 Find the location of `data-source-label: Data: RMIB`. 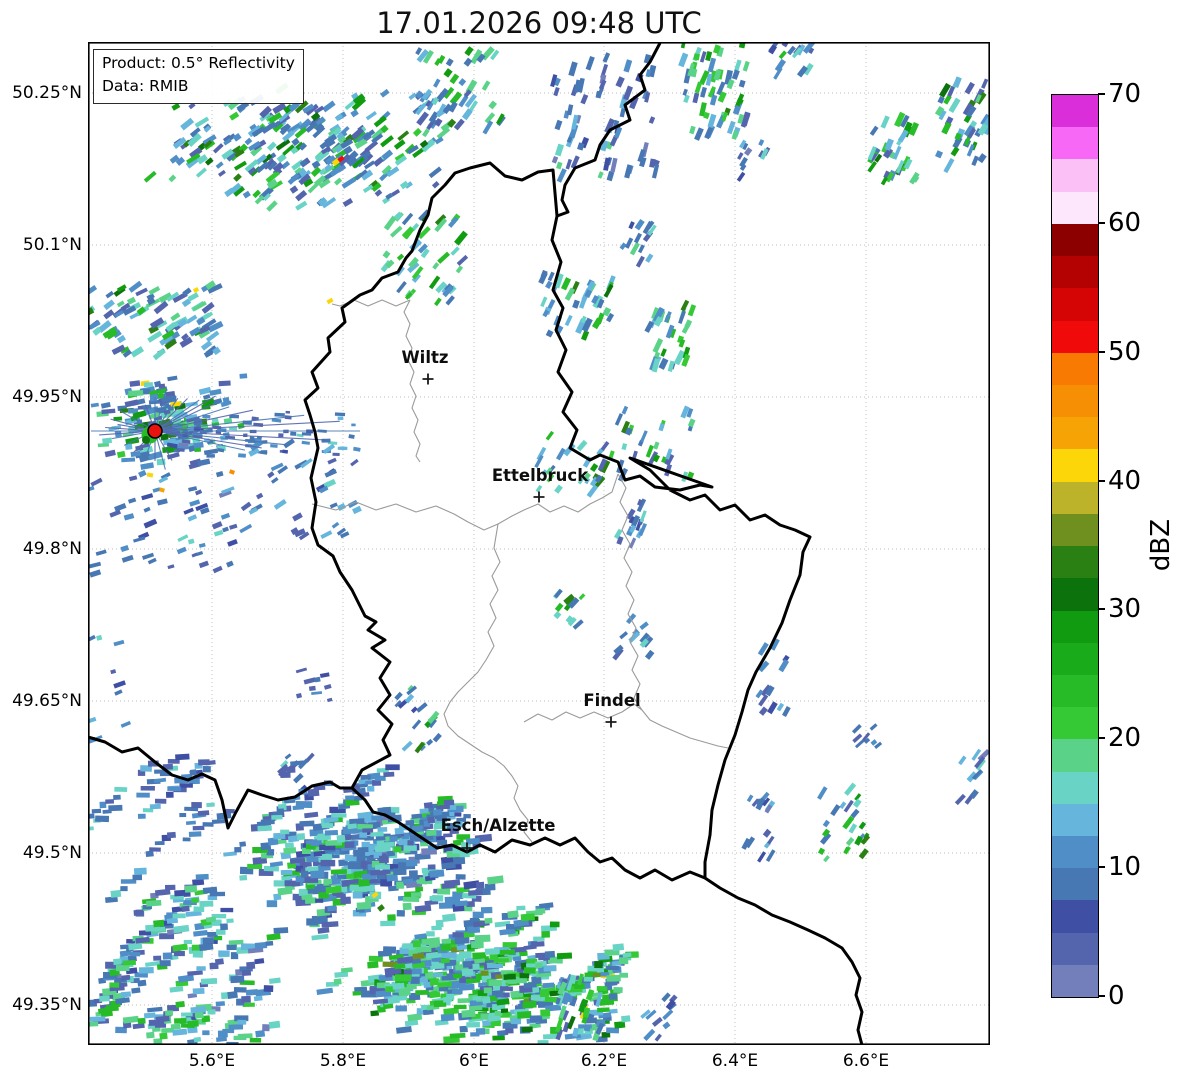

data-source-label: Data: RMIB is located at coordinates (145, 86).